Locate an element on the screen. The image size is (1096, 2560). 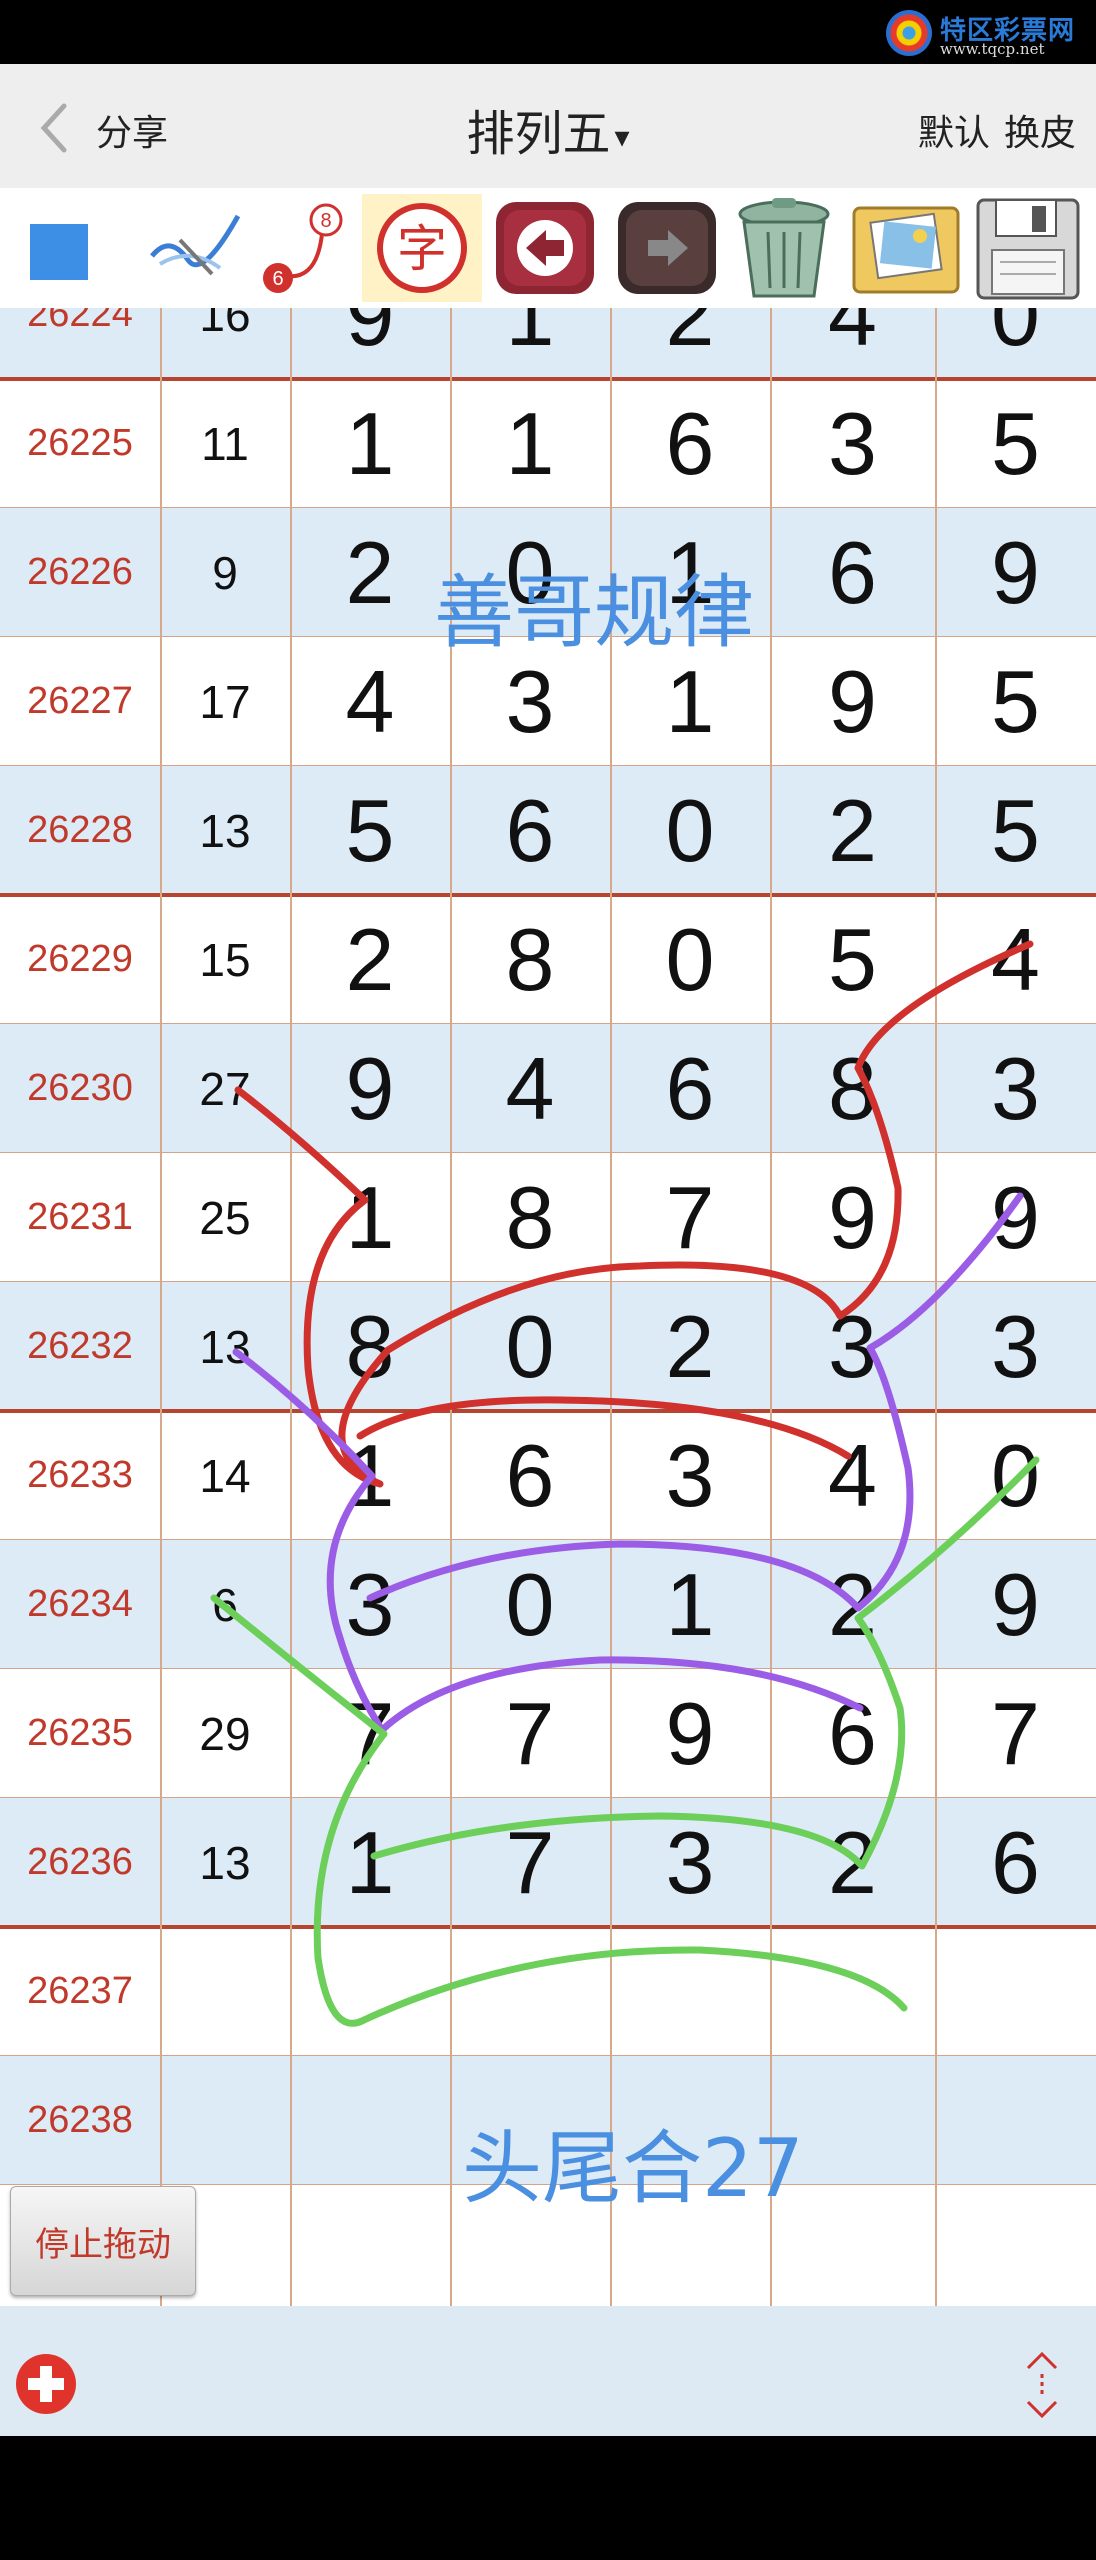
issue-number: 26226 is located at coordinates (80, 572).